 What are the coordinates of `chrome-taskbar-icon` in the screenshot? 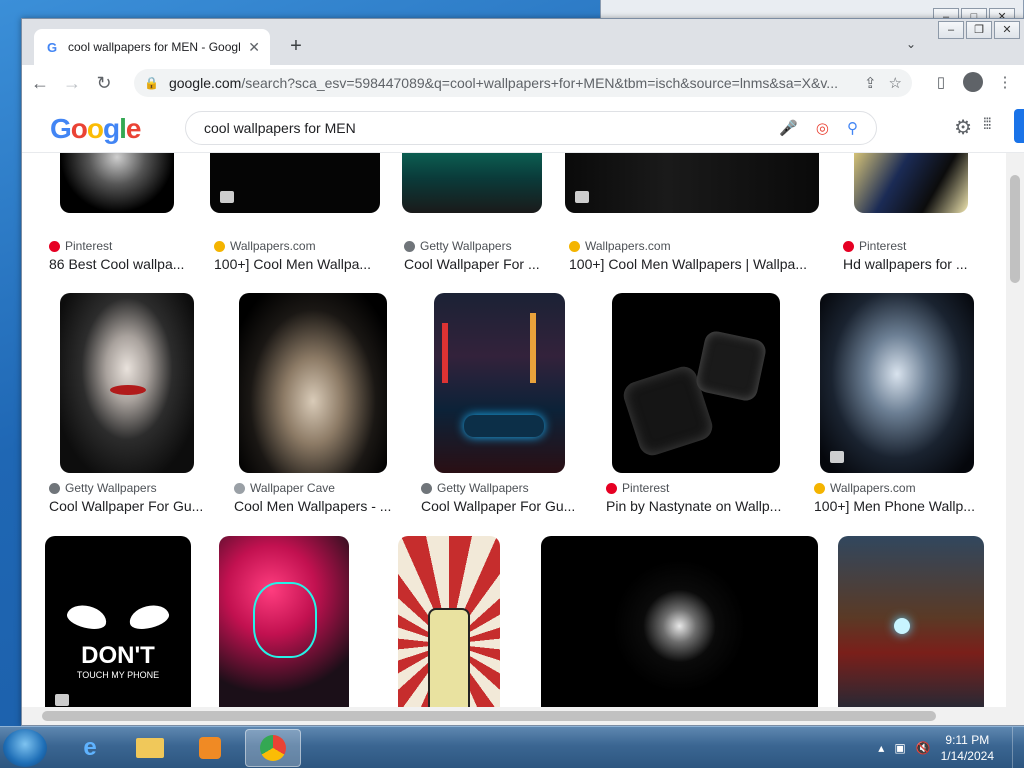 It's located at (273, 748).